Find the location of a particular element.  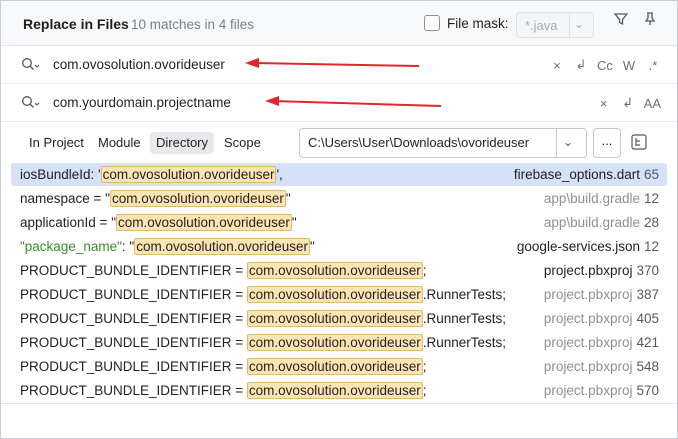

result-location: project.pbxproj 387 is located at coordinates (601, 294).